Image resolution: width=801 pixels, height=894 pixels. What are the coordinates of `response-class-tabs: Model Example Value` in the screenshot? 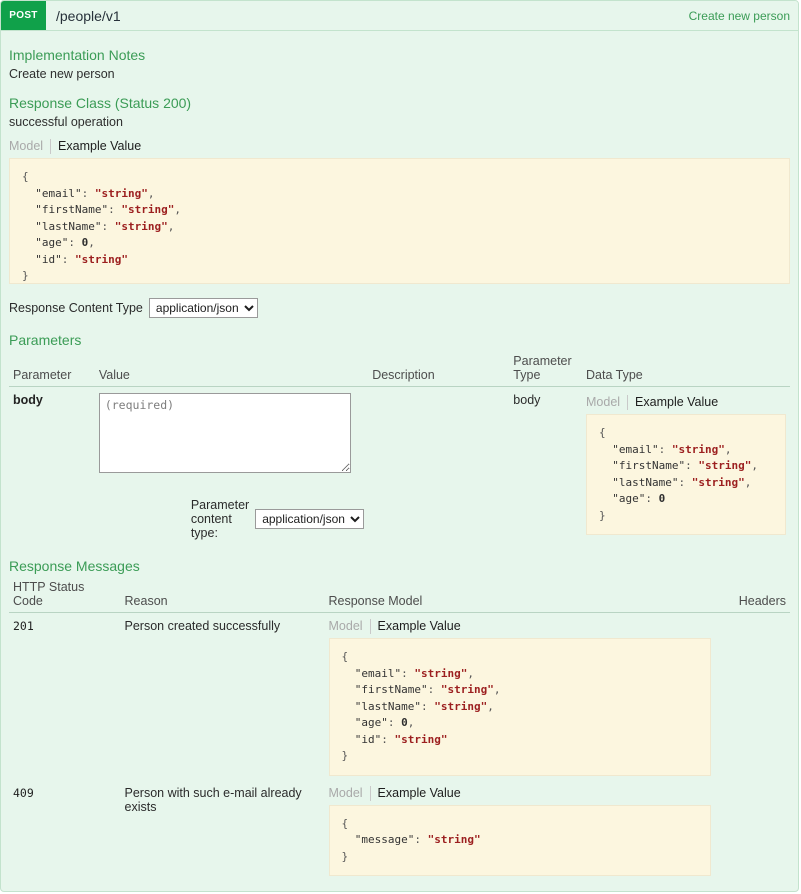 It's located at (399, 146).